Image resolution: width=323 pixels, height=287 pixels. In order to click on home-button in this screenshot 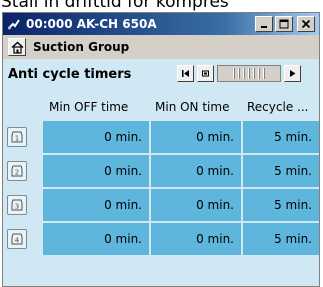, I will do `click(17, 47)`.